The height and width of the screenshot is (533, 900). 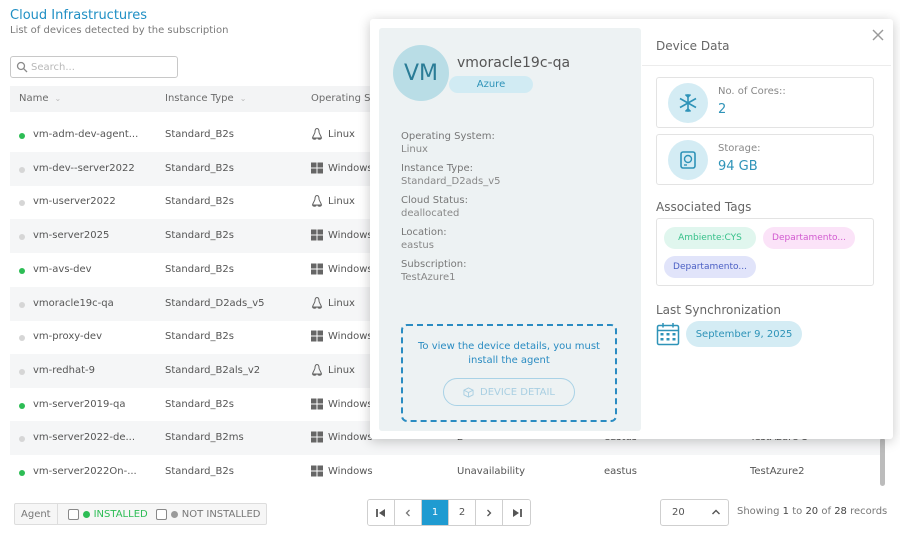 I want to click on device-detail-button: DEVICE DETAIL, so click(x=509, y=392).